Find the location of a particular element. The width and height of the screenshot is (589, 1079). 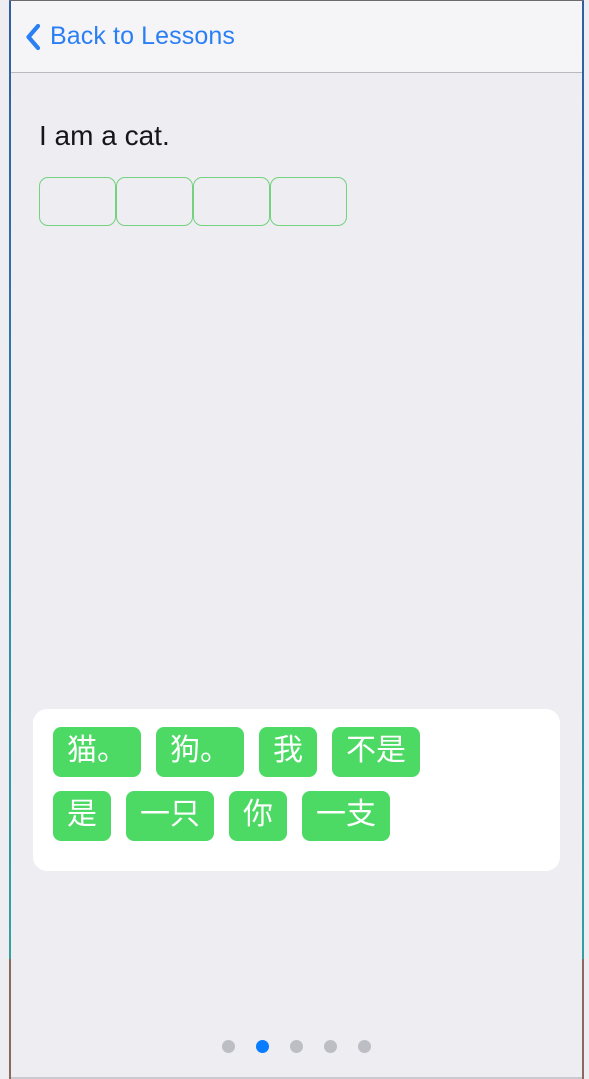

prompt-sentence: I am a cat. is located at coordinates (104, 135).